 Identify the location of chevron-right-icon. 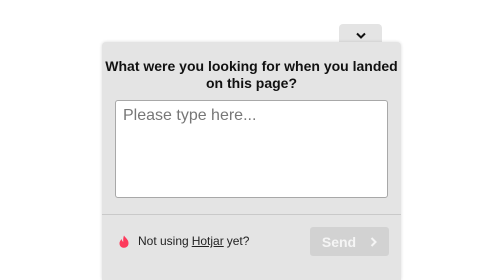
(374, 241).